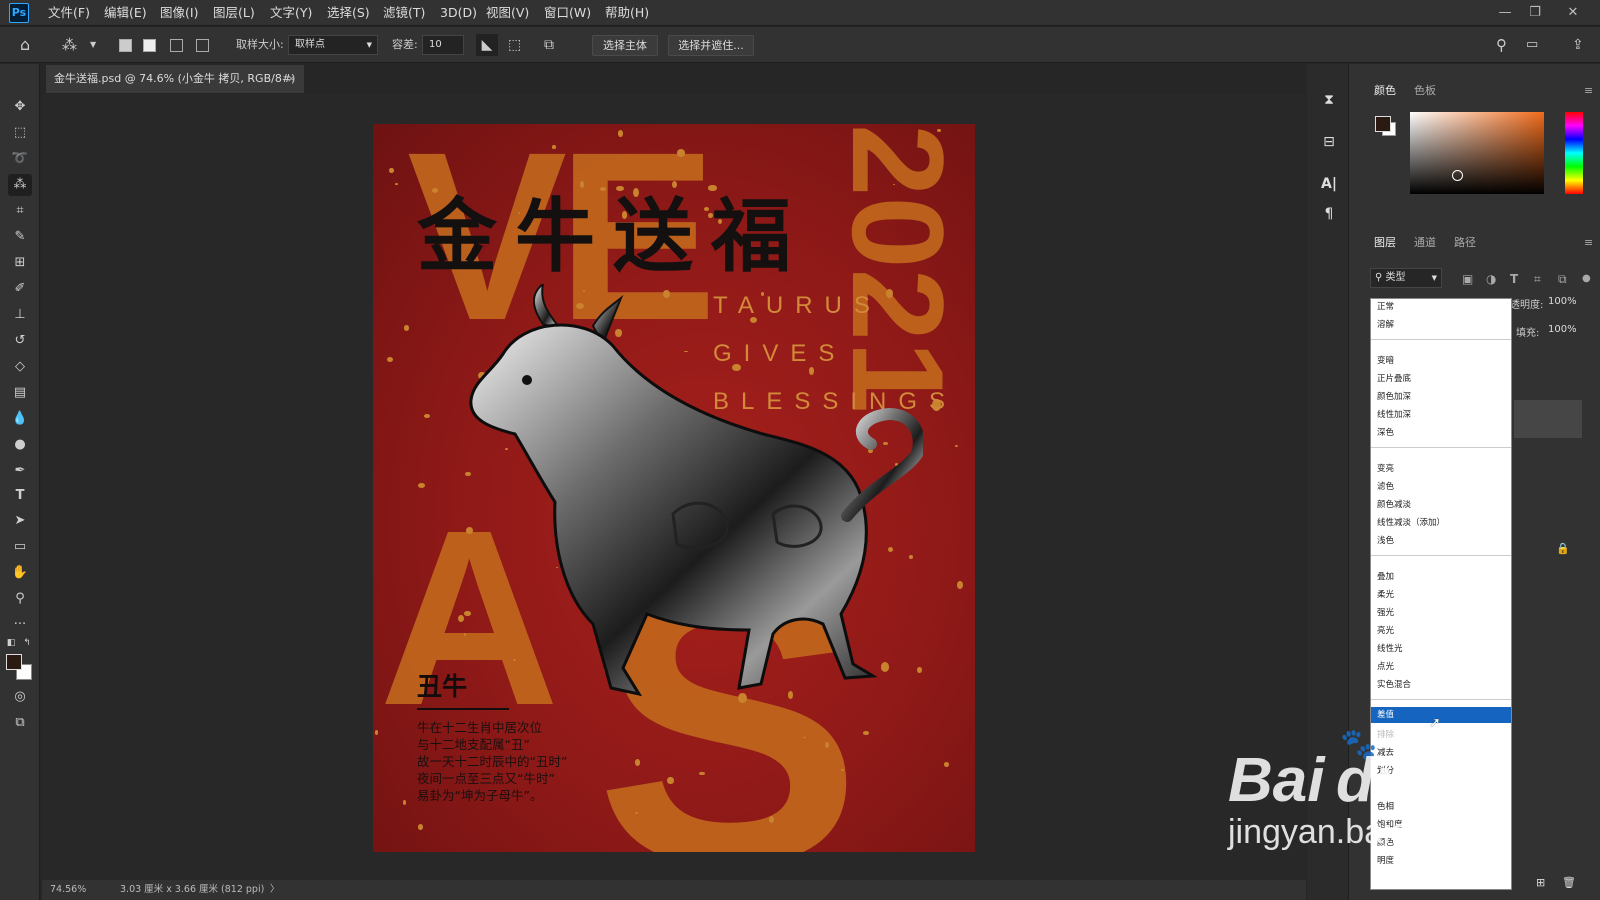  Describe the element at coordinates (1573, 13) in the screenshot. I see `close-window-icon: ✕` at that location.